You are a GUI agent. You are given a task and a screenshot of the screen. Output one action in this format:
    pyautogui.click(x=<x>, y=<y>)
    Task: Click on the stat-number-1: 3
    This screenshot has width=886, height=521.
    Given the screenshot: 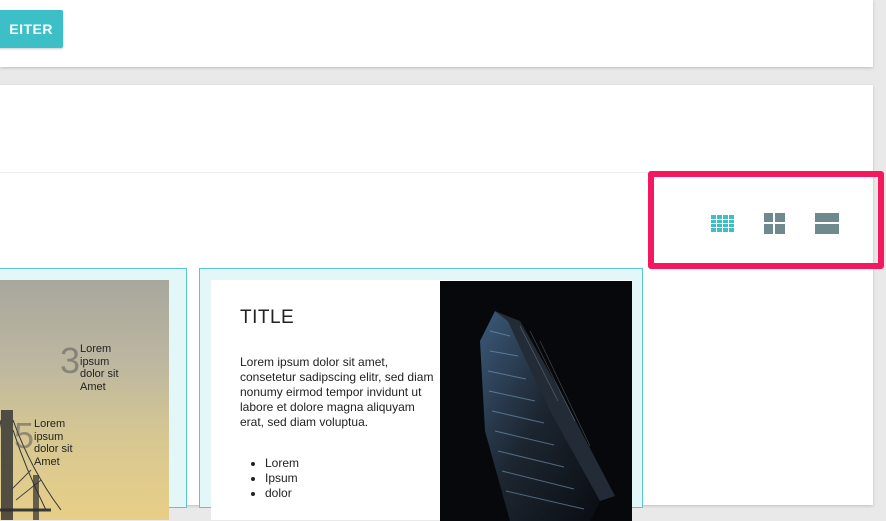 What is the action you would take?
    pyautogui.click(x=70, y=360)
    